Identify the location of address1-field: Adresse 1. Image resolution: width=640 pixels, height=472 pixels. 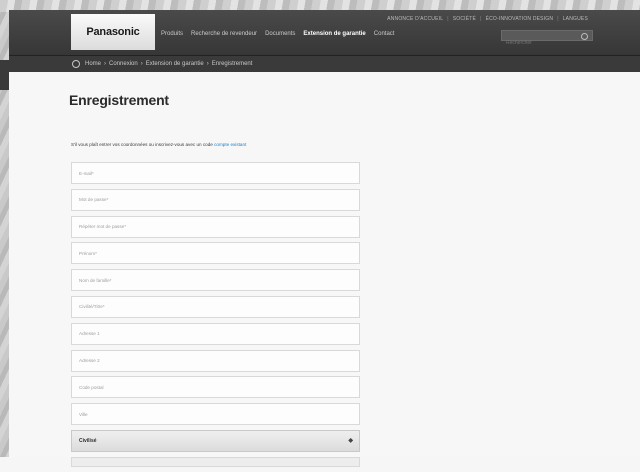
(215, 333).